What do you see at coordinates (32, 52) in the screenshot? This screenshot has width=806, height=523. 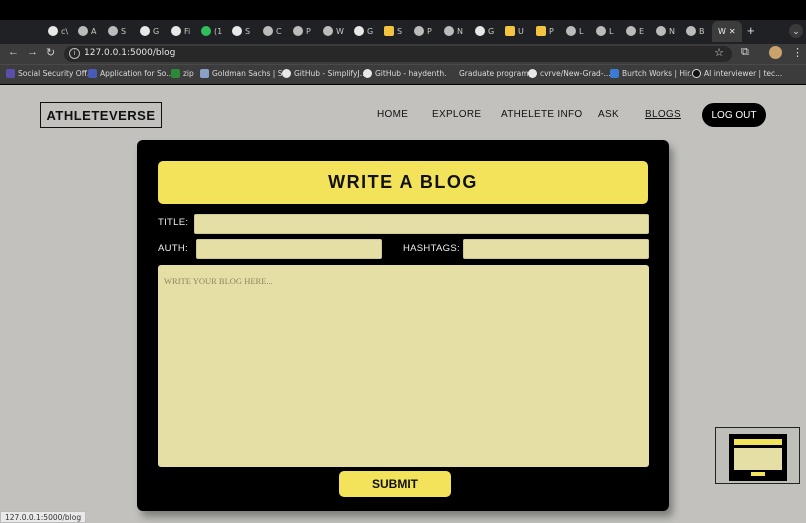 I see `forward-arrow-icon: →` at bounding box center [32, 52].